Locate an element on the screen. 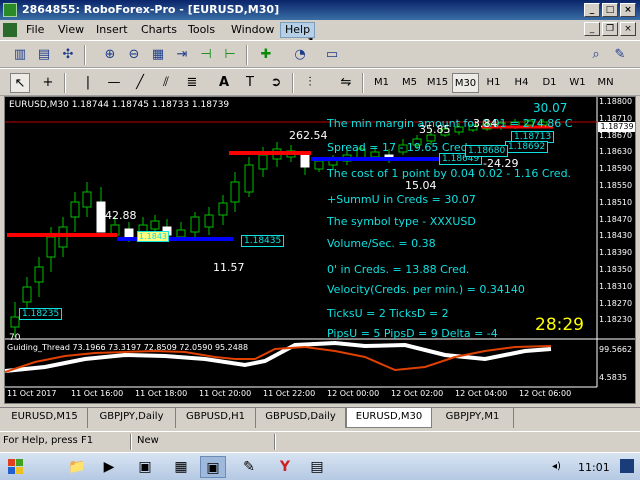 This screenshot has height=480, width=640. bar-timer: 28:29 is located at coordinates (559, 325).